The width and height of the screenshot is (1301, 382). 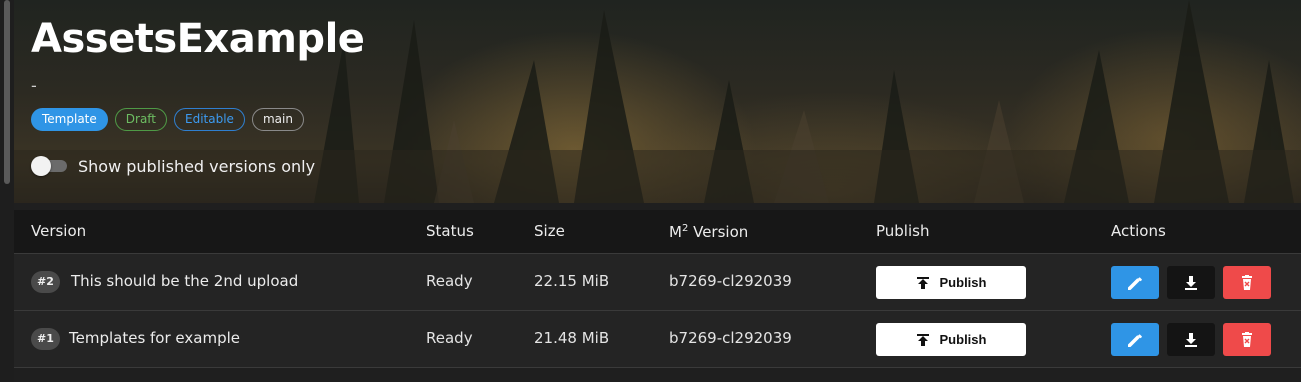 What do you see at coordinates (154, 338) in the screenshot?
I see `version-name: Templates for example` at bounding box center [154, 338].